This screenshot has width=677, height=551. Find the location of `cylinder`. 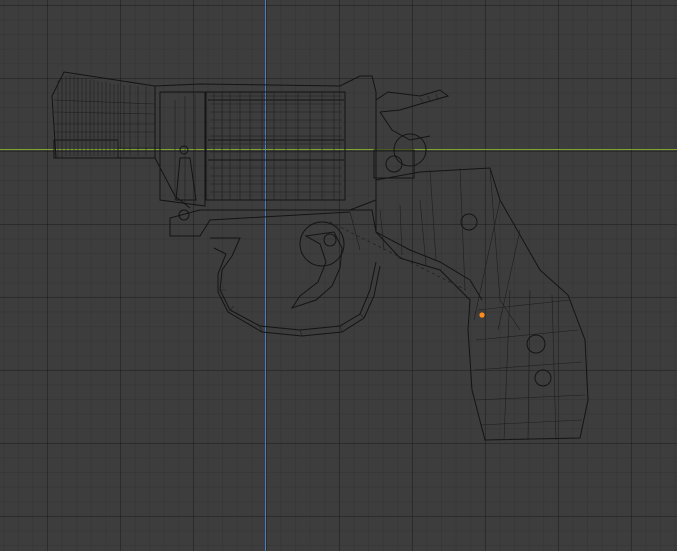

cylinder is located at coordinates (275, 146).